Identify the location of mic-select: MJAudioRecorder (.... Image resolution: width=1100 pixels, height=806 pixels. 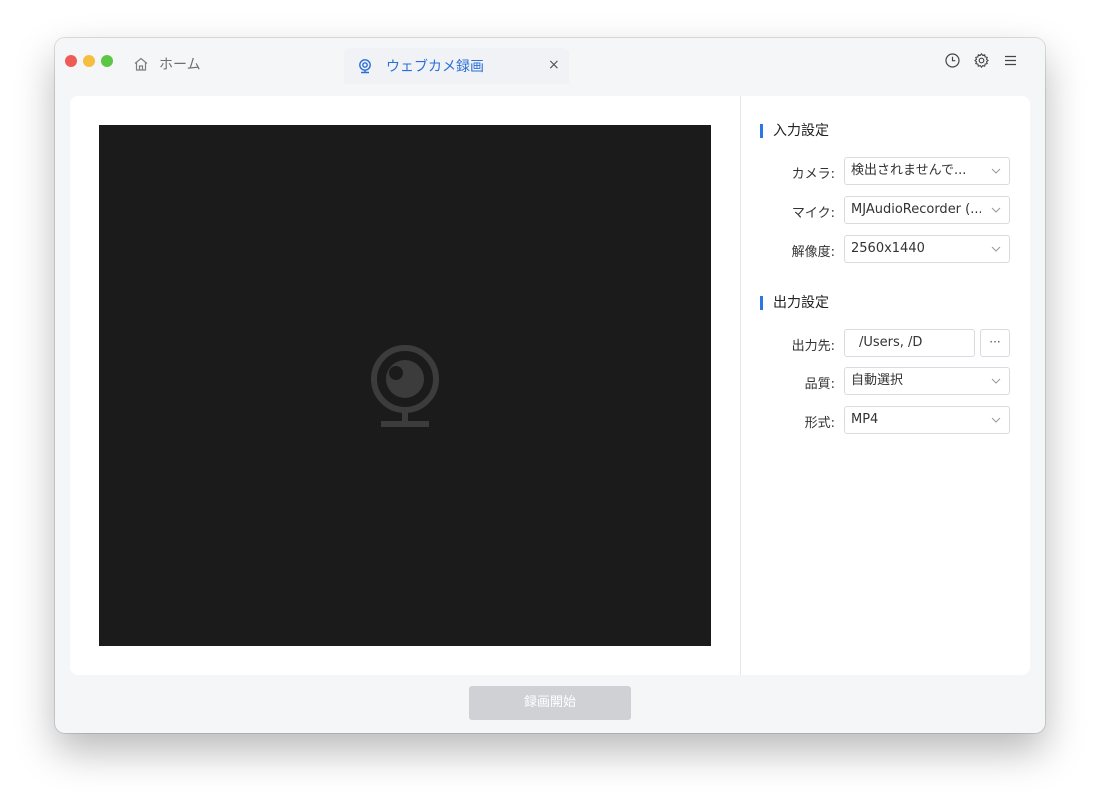
(927, 210).